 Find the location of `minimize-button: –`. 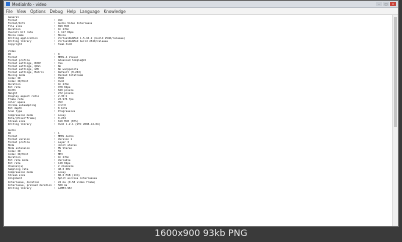

minimize-button: – is located at coordinates (379, 4).